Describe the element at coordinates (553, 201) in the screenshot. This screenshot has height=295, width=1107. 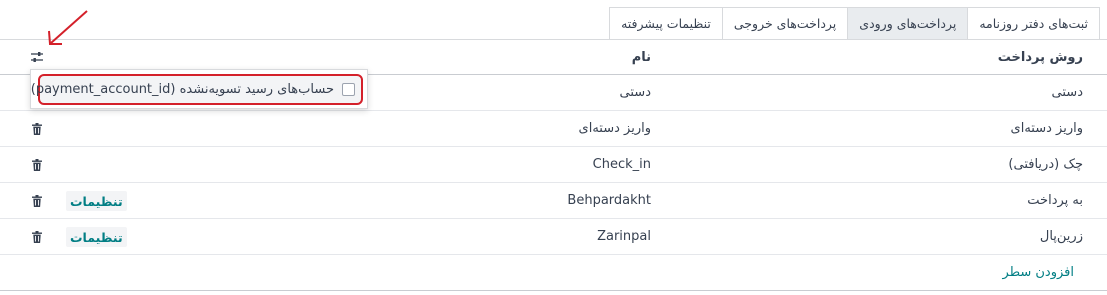
I see `table-row: به پرداخت Behpardakht تنظیمات` at that location.